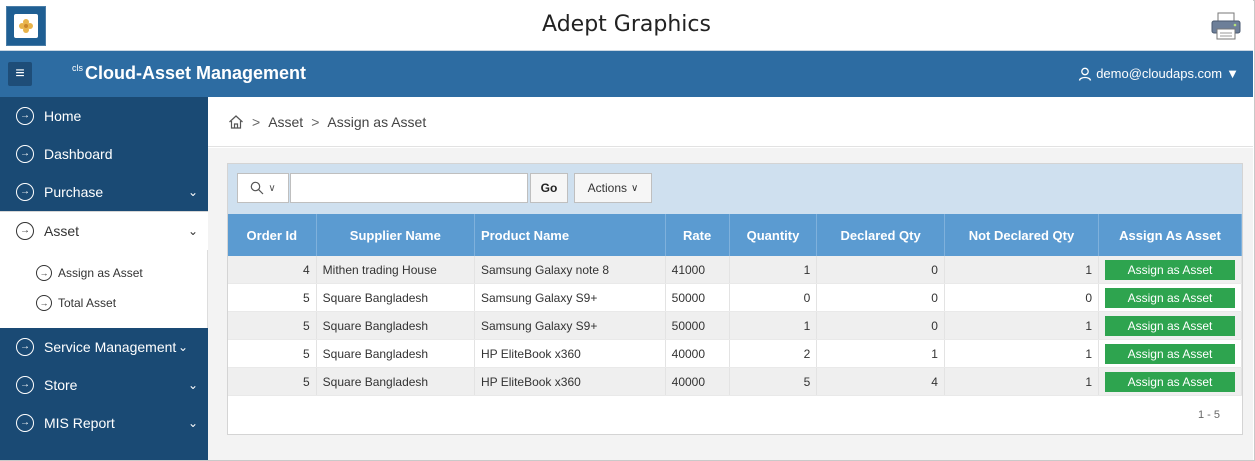  What do you see at coordinates (730, 122) in the screenshot?
I see `breadcrumb: > Asset > Assign as Asset` at bounding box center [730, 122].